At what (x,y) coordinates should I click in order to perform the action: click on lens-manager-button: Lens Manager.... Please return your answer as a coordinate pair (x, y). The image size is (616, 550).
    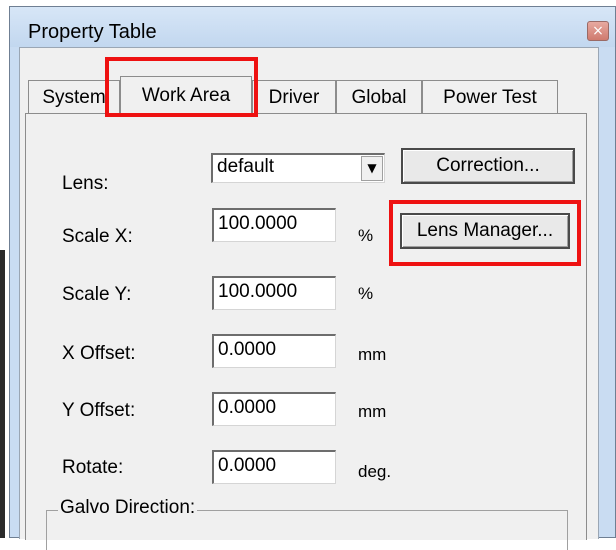
    Looking at the image, I should click on (485, 231).